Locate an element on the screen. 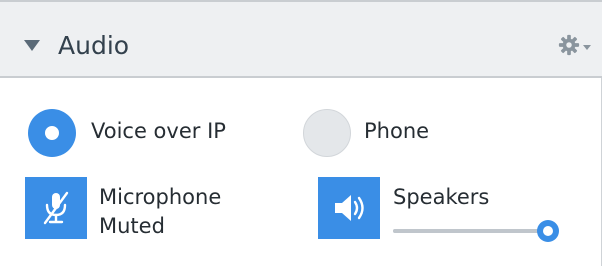 The width and height of the screenshot is (603, 266). phone-label: Phone is located at coordinates (396, 131).